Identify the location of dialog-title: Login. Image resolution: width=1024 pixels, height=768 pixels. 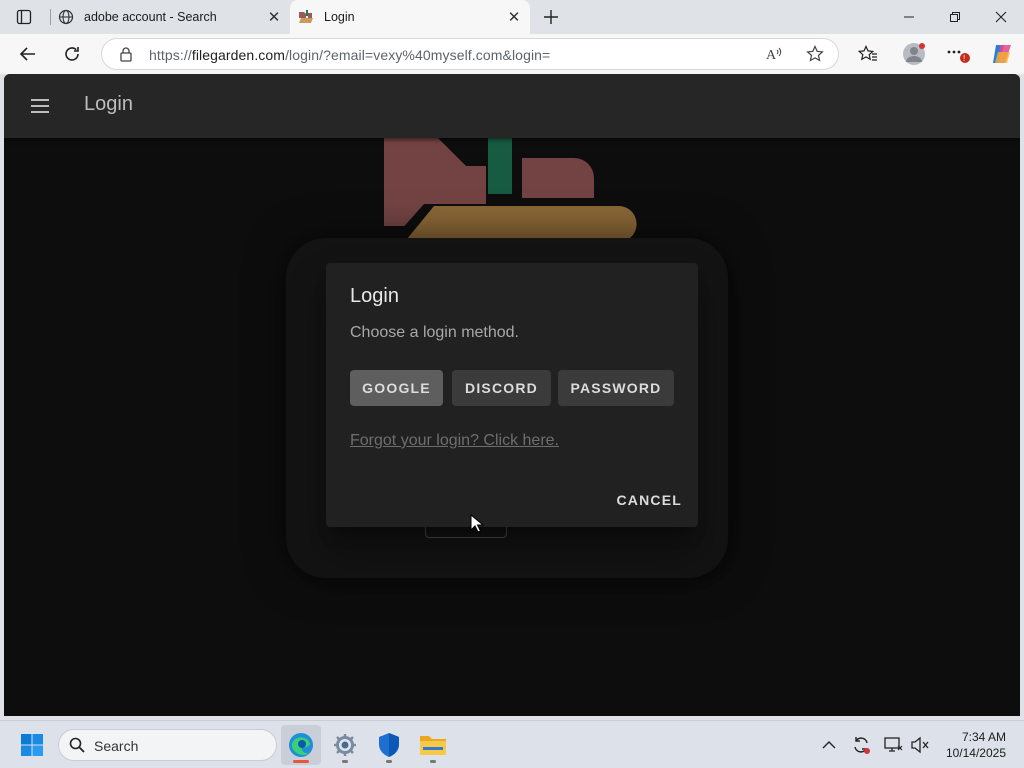
(374, 296).